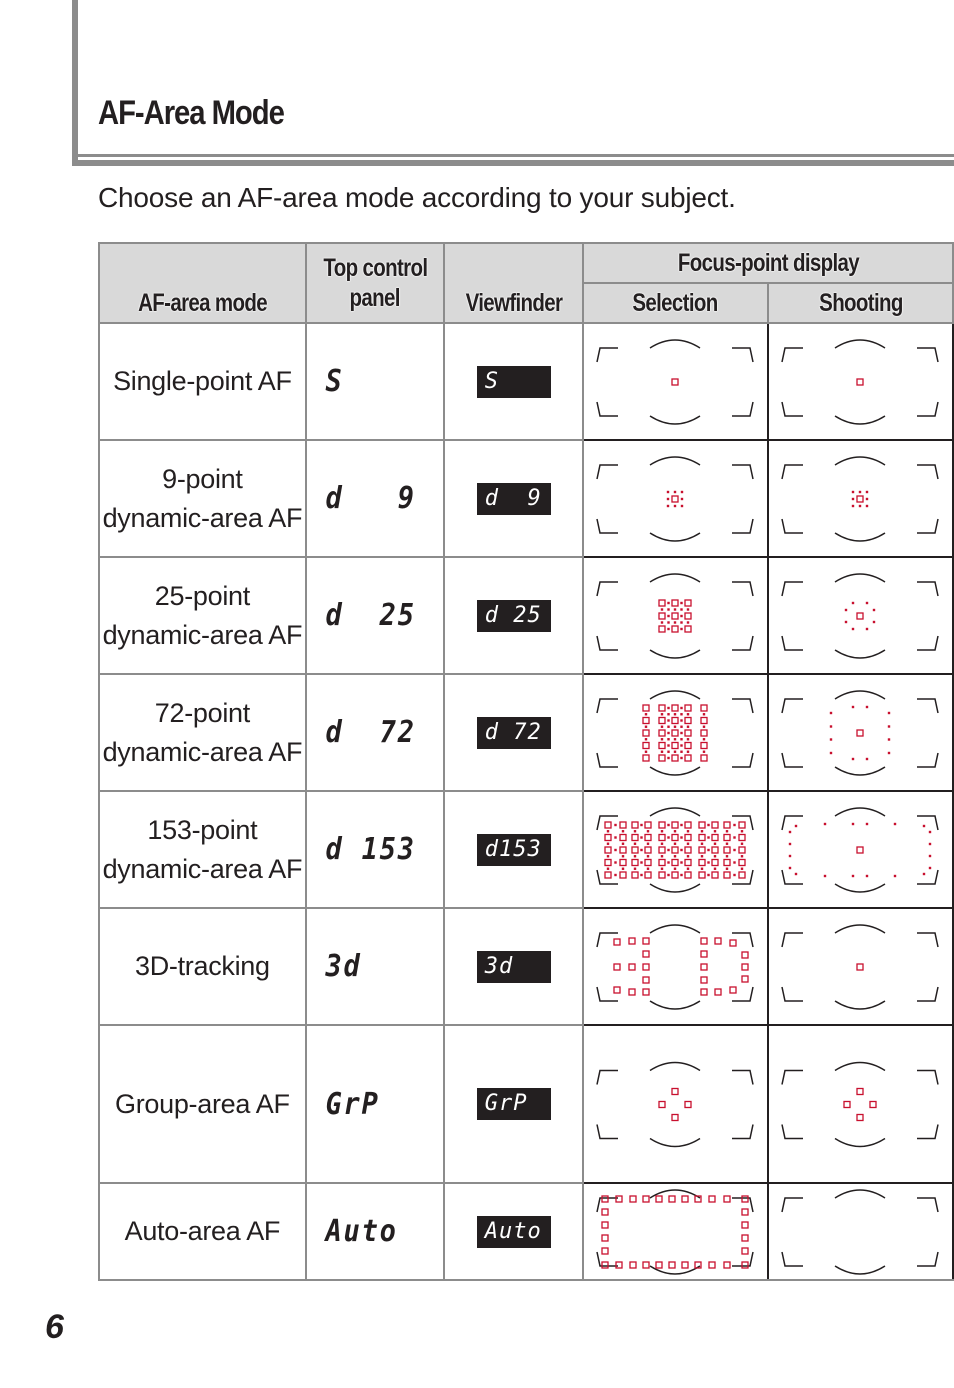  What do you see at coordinates (675, 966) in the screenshot?
I see `selection-focus-diagram` at bounding box center [675, 966].